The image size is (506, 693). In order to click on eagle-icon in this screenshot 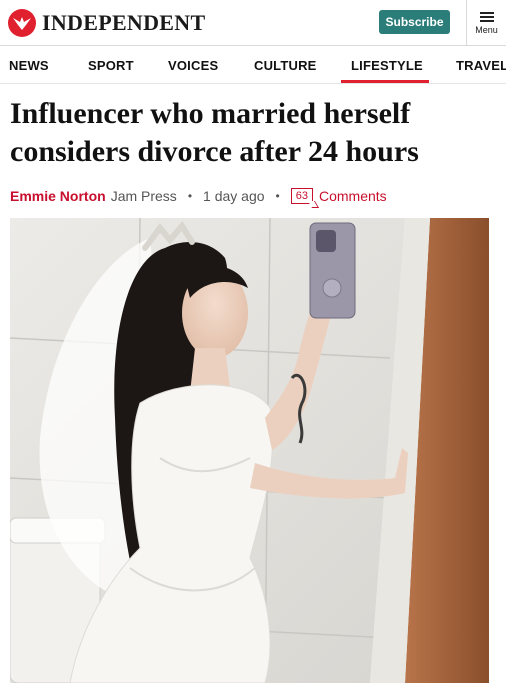, I will do `click(22, 23)`.